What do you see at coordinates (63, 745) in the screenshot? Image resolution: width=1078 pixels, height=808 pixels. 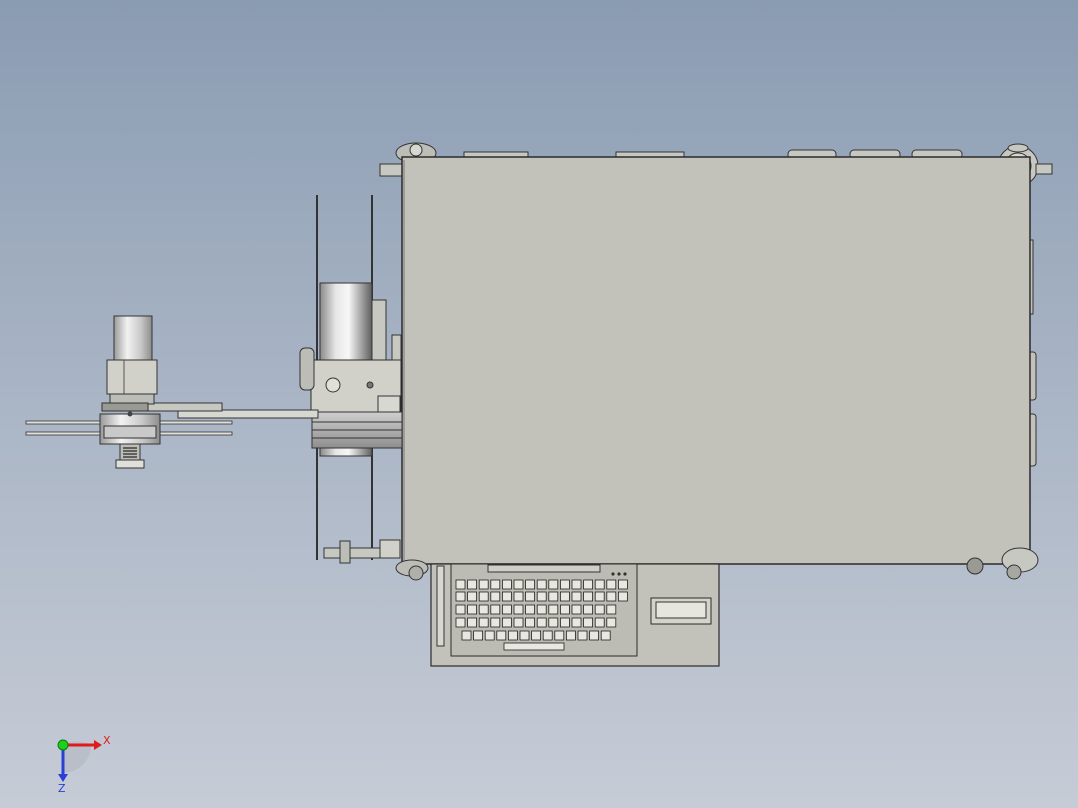 I see `y-axis-dot` at bounding box center [63, 745].